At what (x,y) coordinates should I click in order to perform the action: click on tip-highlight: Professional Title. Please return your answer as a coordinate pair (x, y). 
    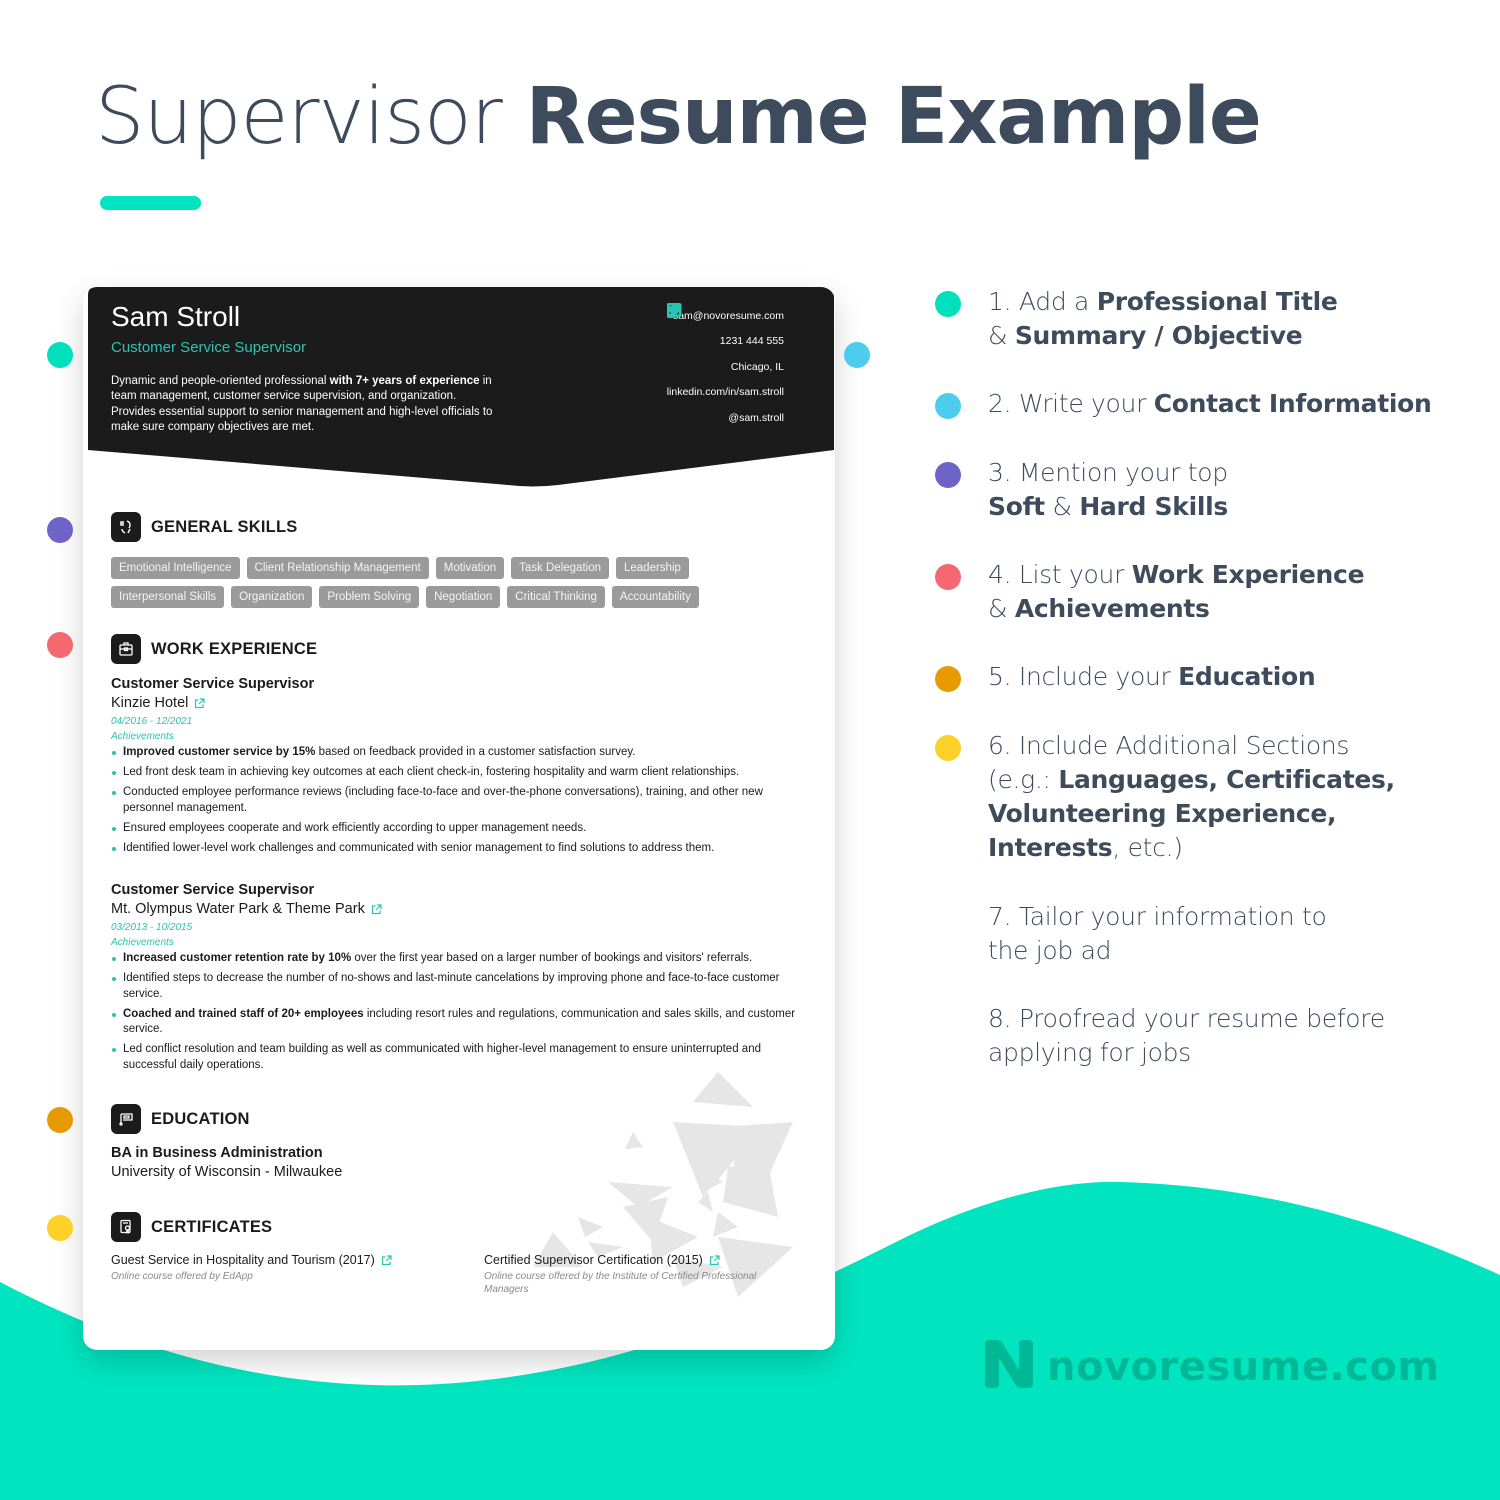
    Looking at the image, I should click on (1217, 301).